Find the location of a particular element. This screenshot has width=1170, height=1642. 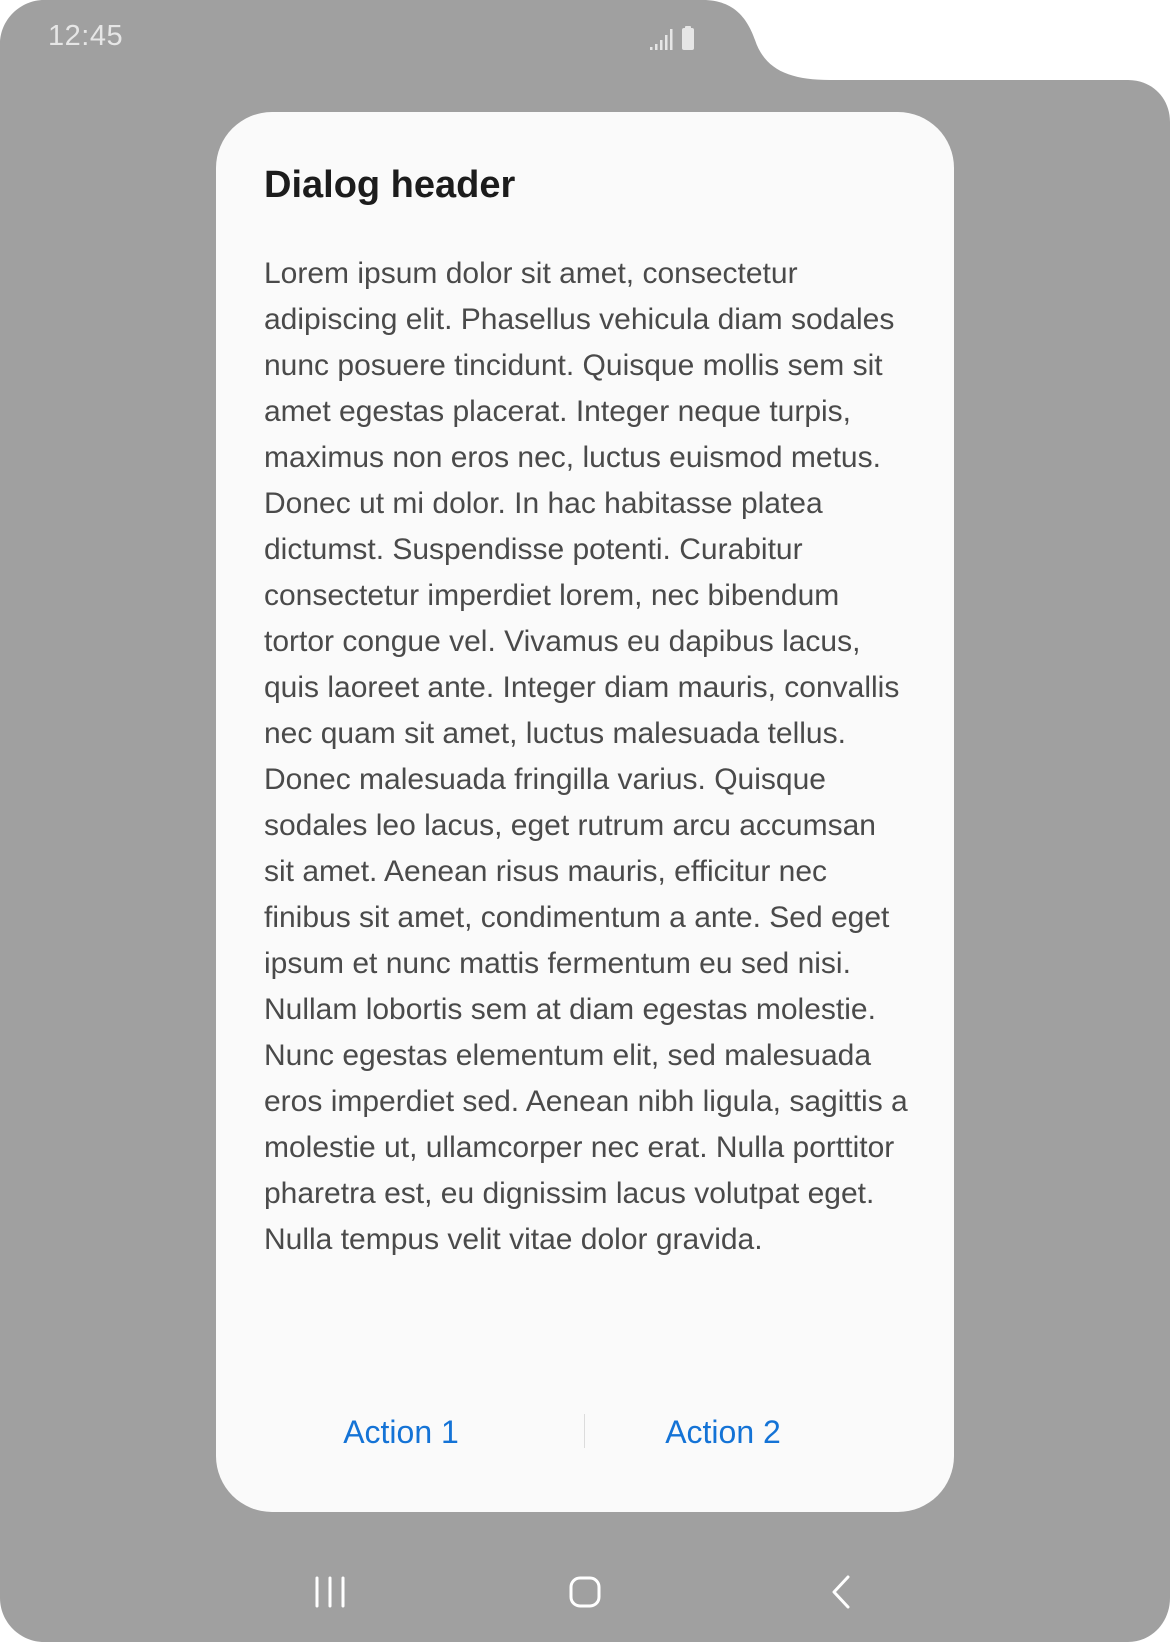

action-divider is located at coordinates (584, 1431).